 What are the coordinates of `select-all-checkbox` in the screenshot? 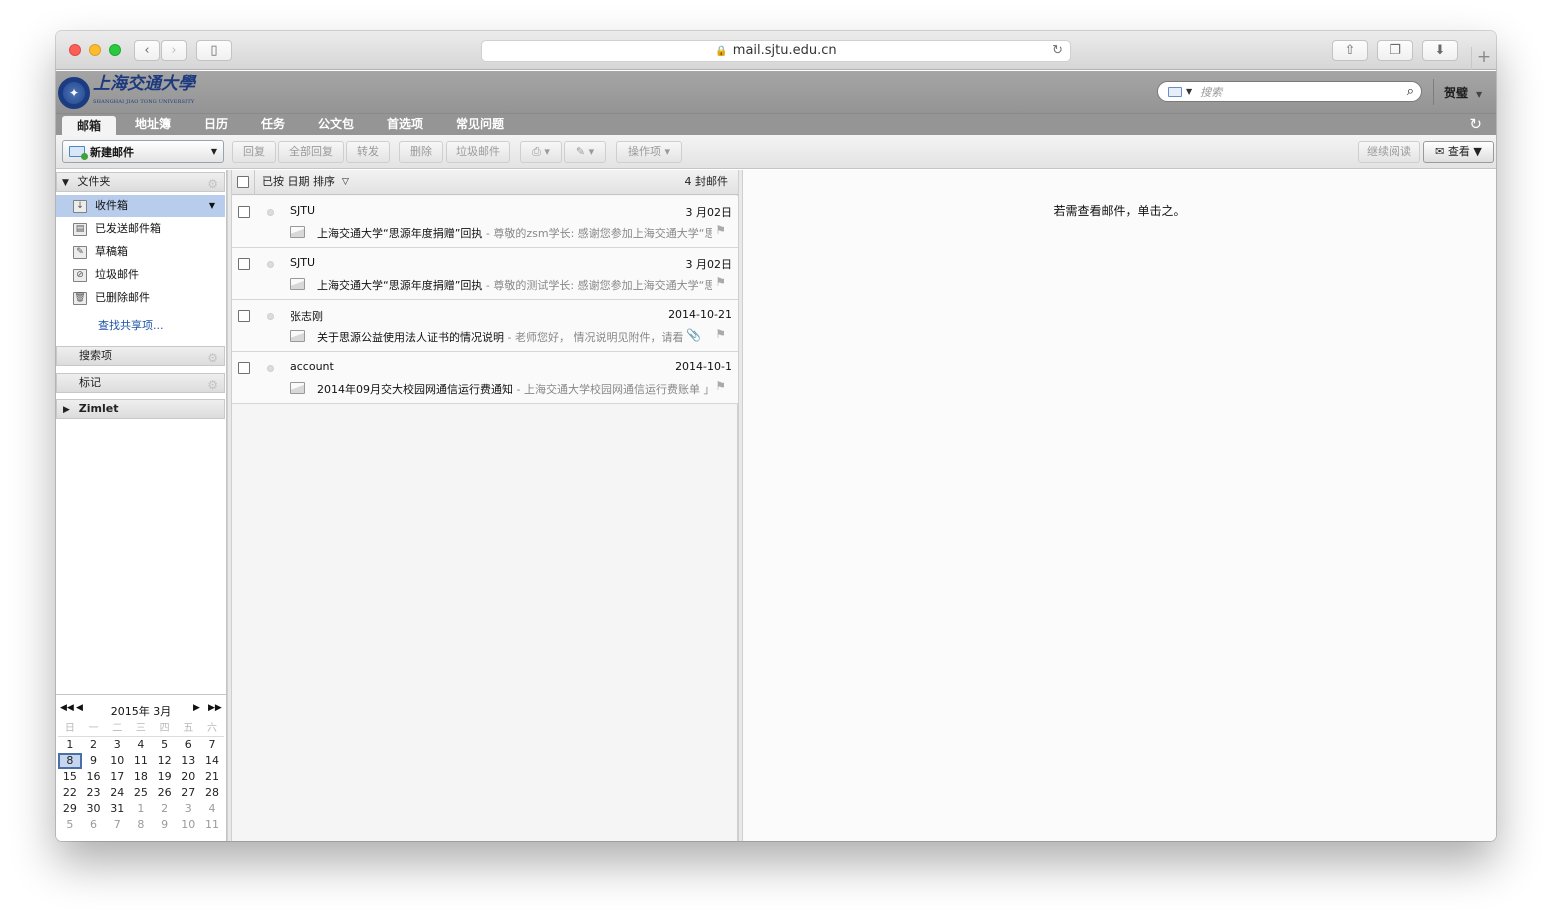 It's located at (243, 182).